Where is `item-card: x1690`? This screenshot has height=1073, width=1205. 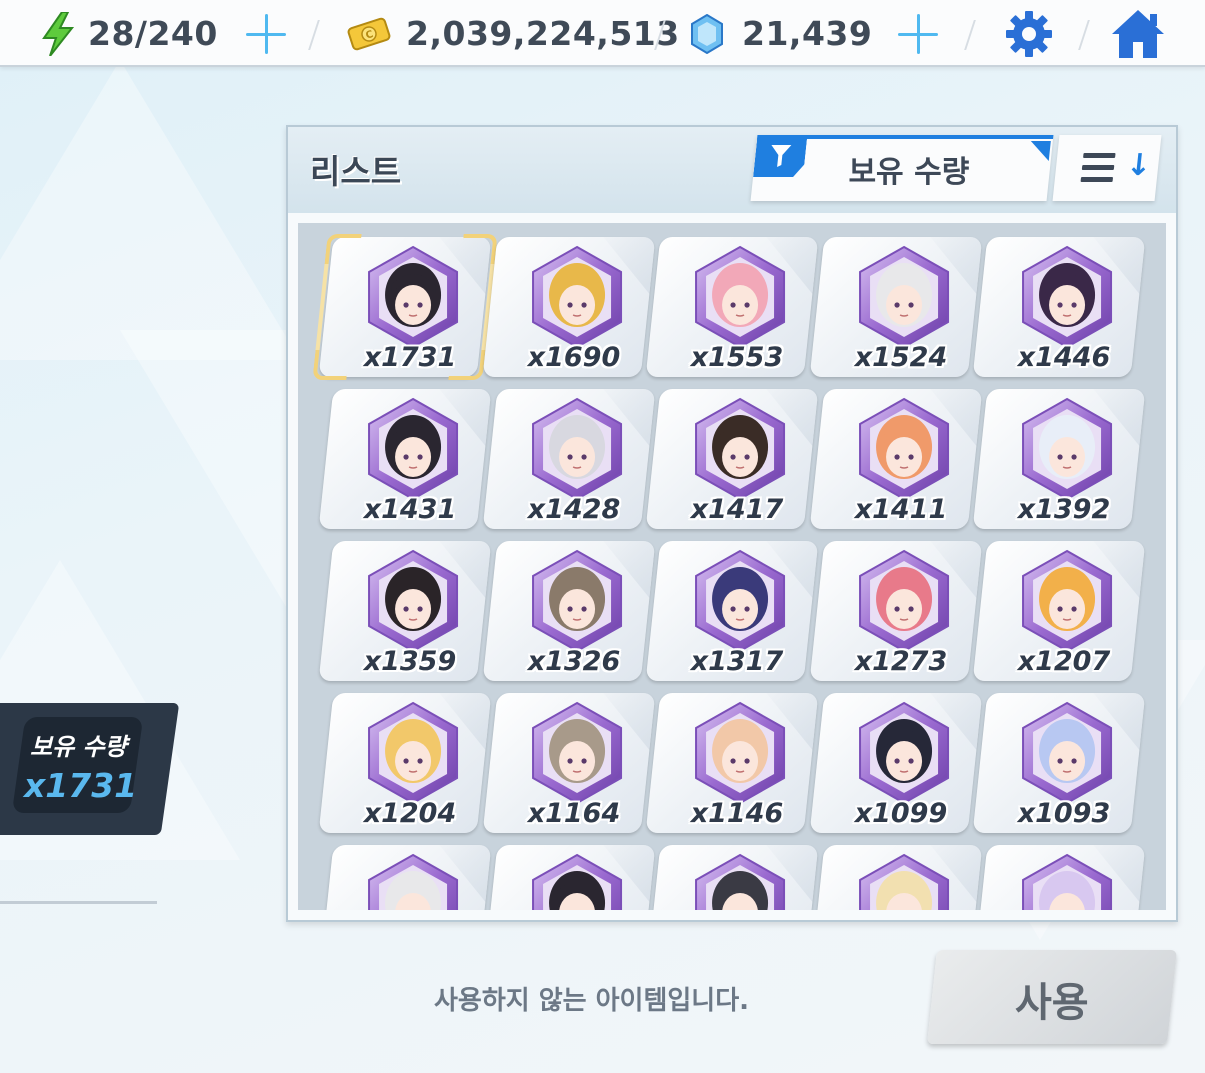 item-card: x1690 is located at coordinates (568, 307).